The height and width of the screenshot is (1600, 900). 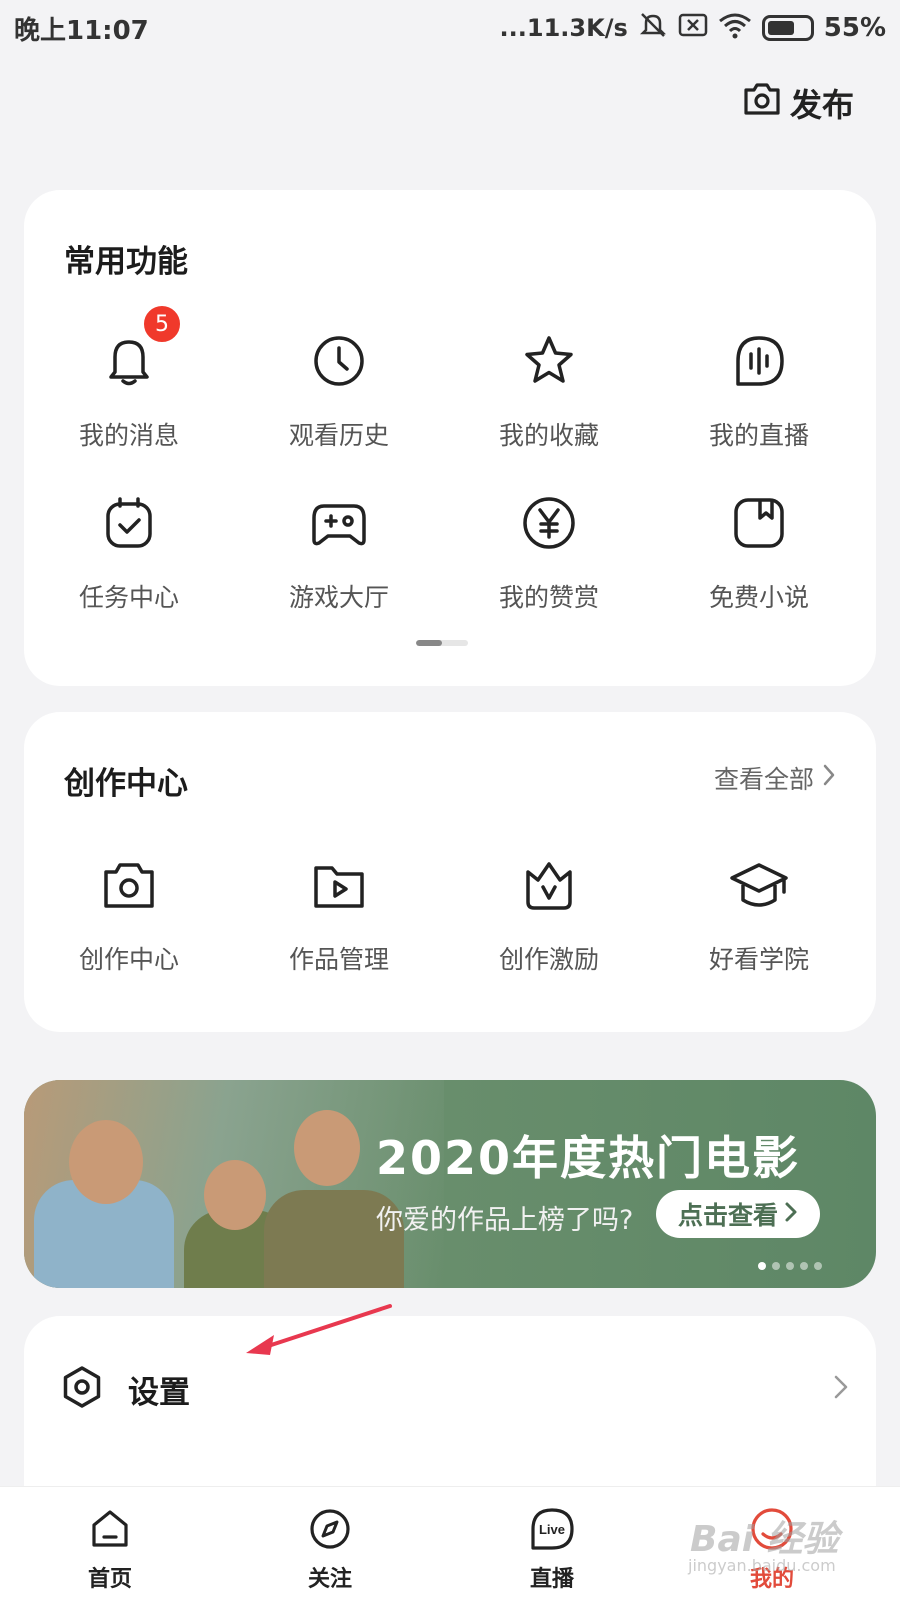 What do you see at coordinates (588, 1158) in the screenshot?
I see `banner-title: 2020年度热门电影` at bounding box center [588, 1158].